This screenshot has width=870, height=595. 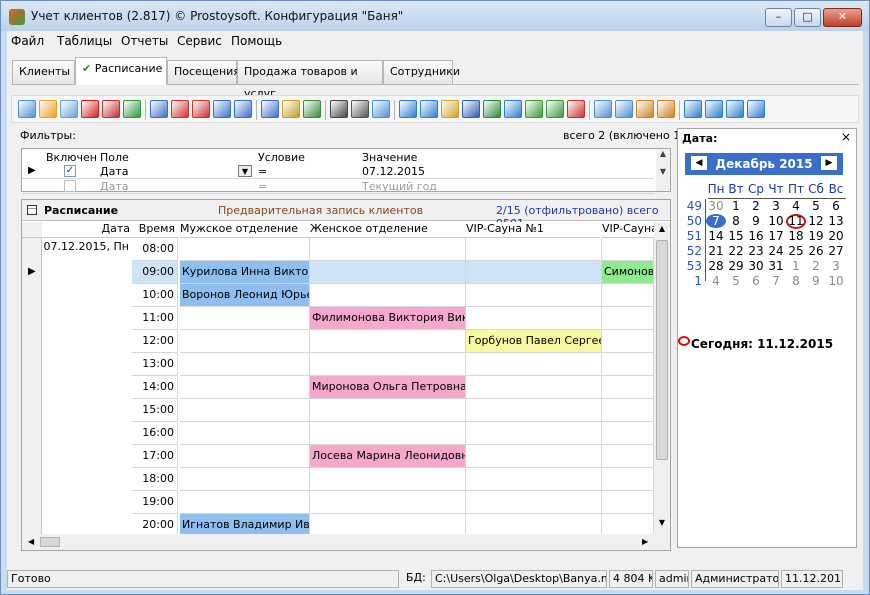 I want to click on calendar-day: 20, so click(x=836, y=236).